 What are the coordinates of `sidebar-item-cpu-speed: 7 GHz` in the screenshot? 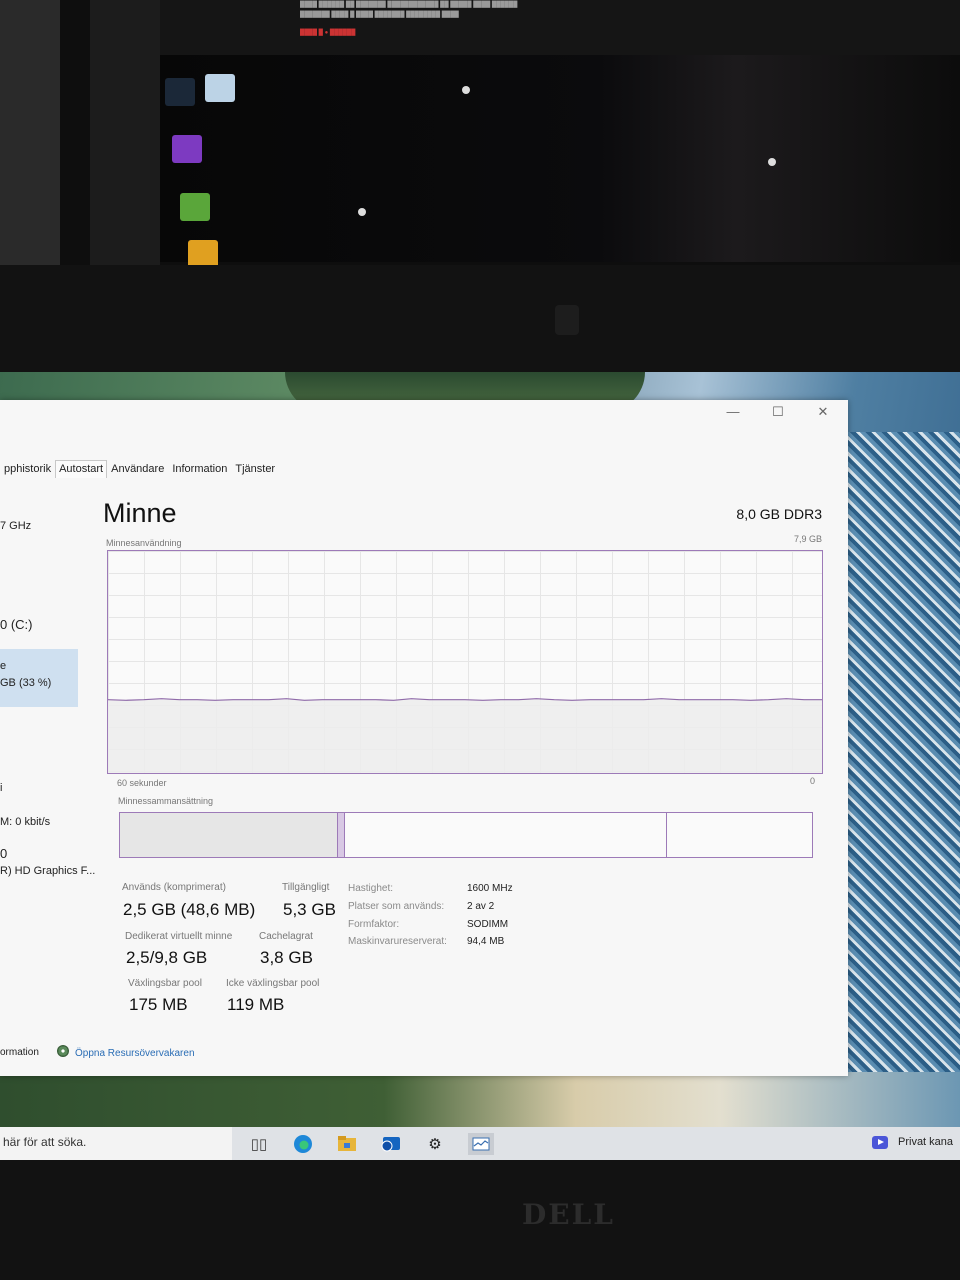 It's located at (15, 526).